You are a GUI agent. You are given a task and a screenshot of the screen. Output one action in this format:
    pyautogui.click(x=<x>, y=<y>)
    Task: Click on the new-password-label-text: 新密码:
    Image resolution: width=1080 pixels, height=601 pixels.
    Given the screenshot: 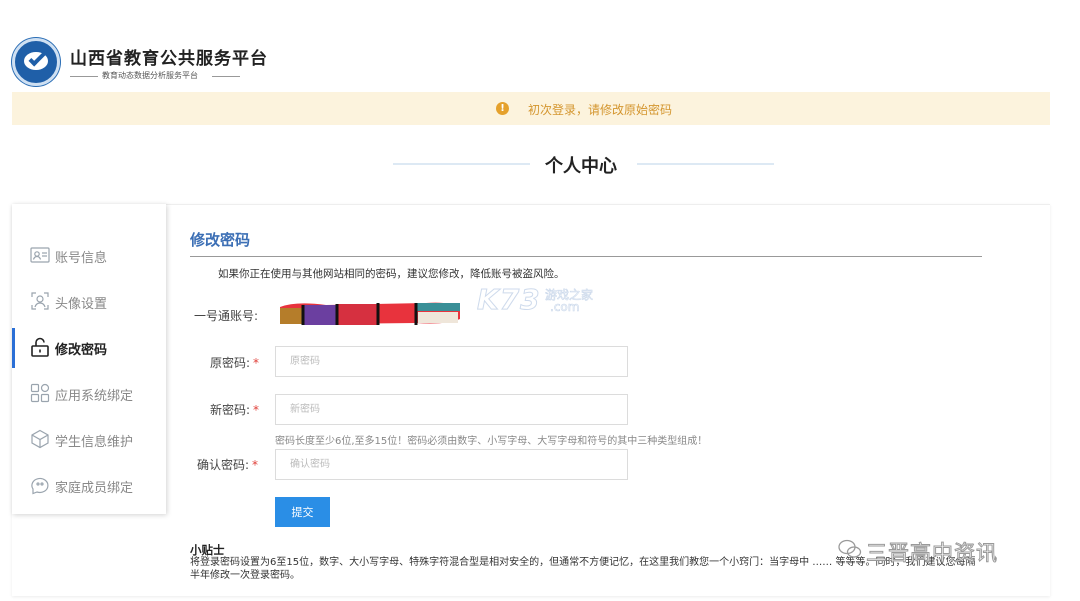 What is the action you would take?
    pyautogui.click(x=230, y=410)
    